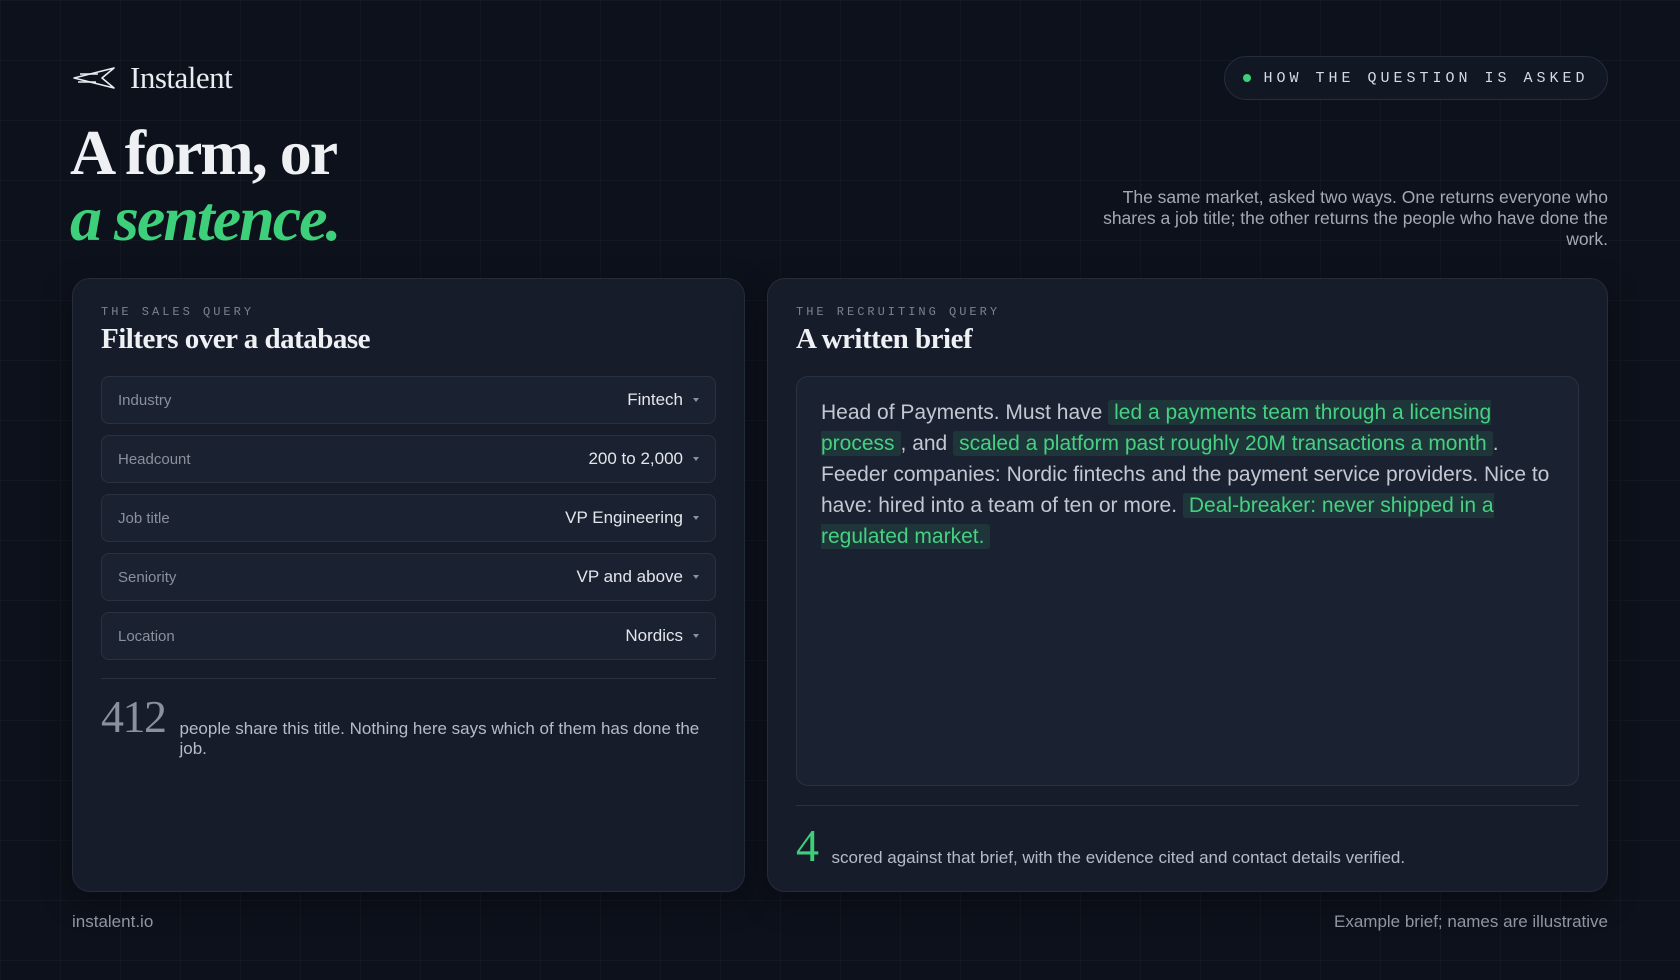 The image size is (1680, 980). What do you see at coordinates (144, 518) in the screenshot?
I see `filter-label: Job title` at bounding box center [144, 518].